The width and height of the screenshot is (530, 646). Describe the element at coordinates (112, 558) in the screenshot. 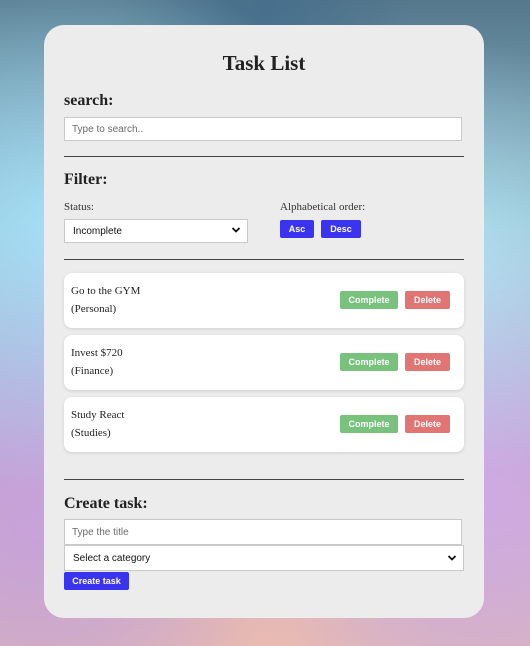

I see `category-select-value: Select a category` at that location.